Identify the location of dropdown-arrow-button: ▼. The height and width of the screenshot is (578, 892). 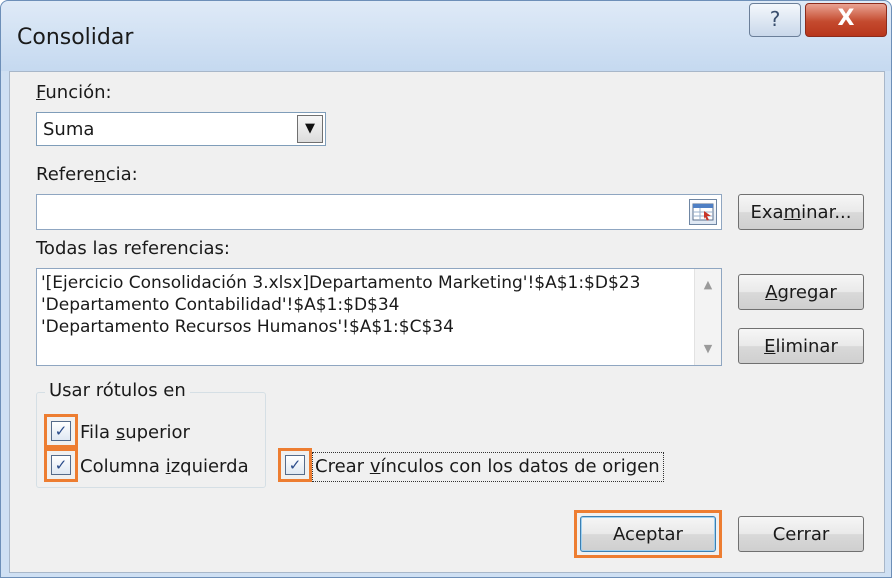
(310, 129).